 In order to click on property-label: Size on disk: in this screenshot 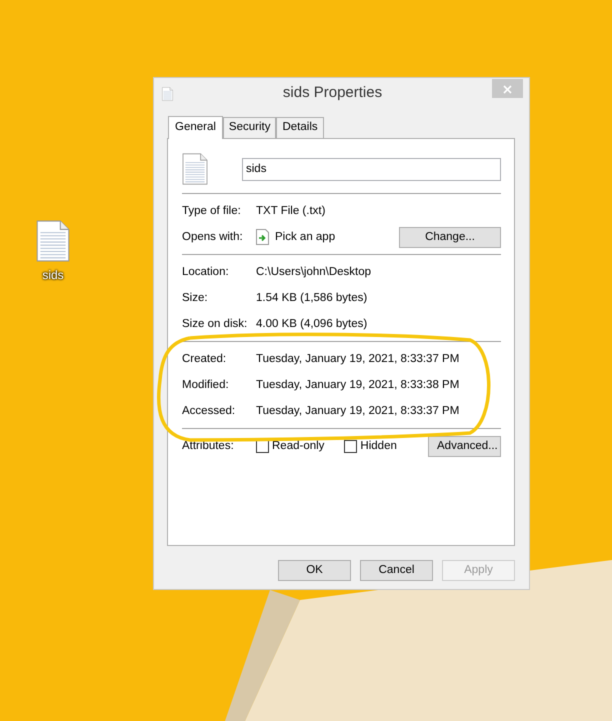, I will do `click(215, 324)`.